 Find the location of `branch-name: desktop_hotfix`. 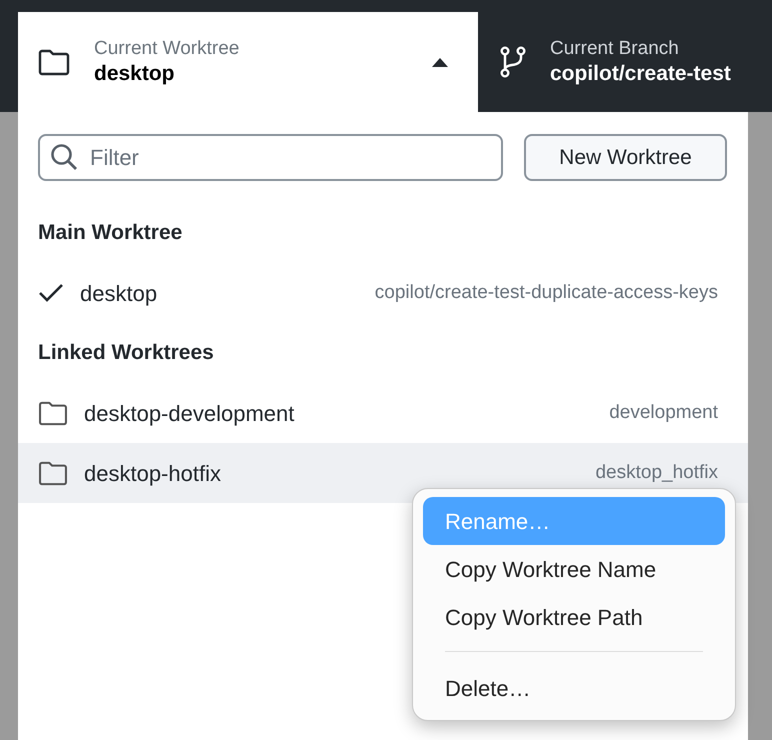

branch-name: desktop_hotfix is located at coordinates (656, 472).